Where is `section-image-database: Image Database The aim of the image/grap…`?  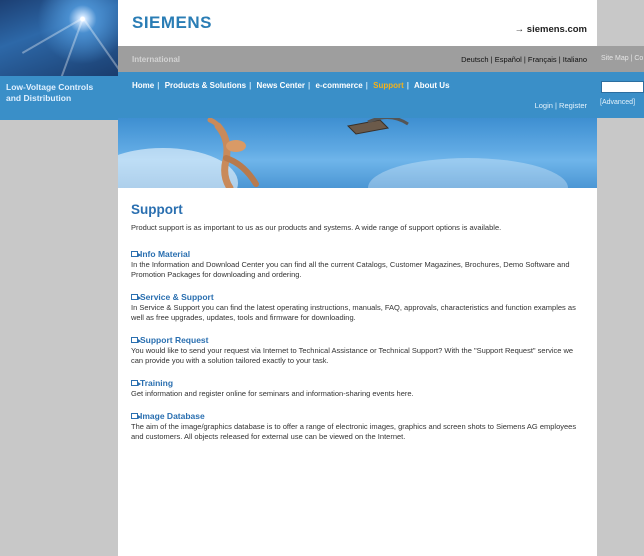 section-image-database: Image Database The aim of the image/grap… is located at coordinates (358, 426).